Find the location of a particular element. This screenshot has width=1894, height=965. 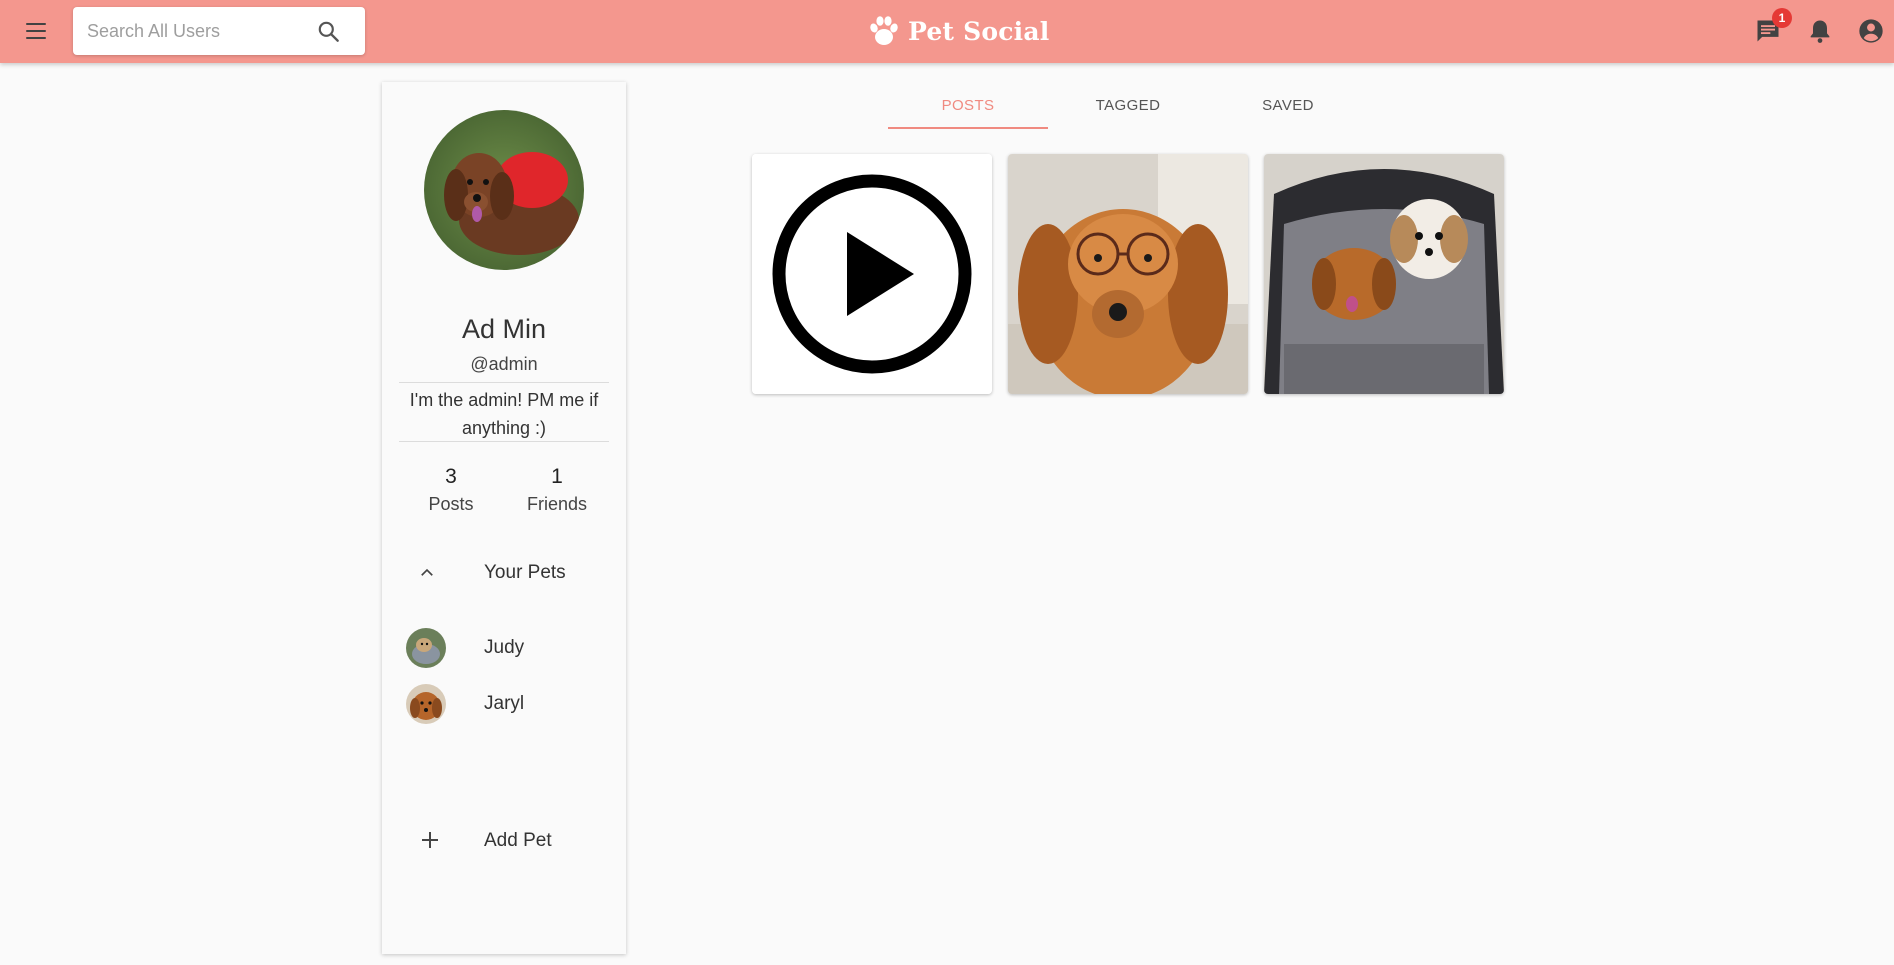

play-circle-icon is located at coordinates (872, 274).